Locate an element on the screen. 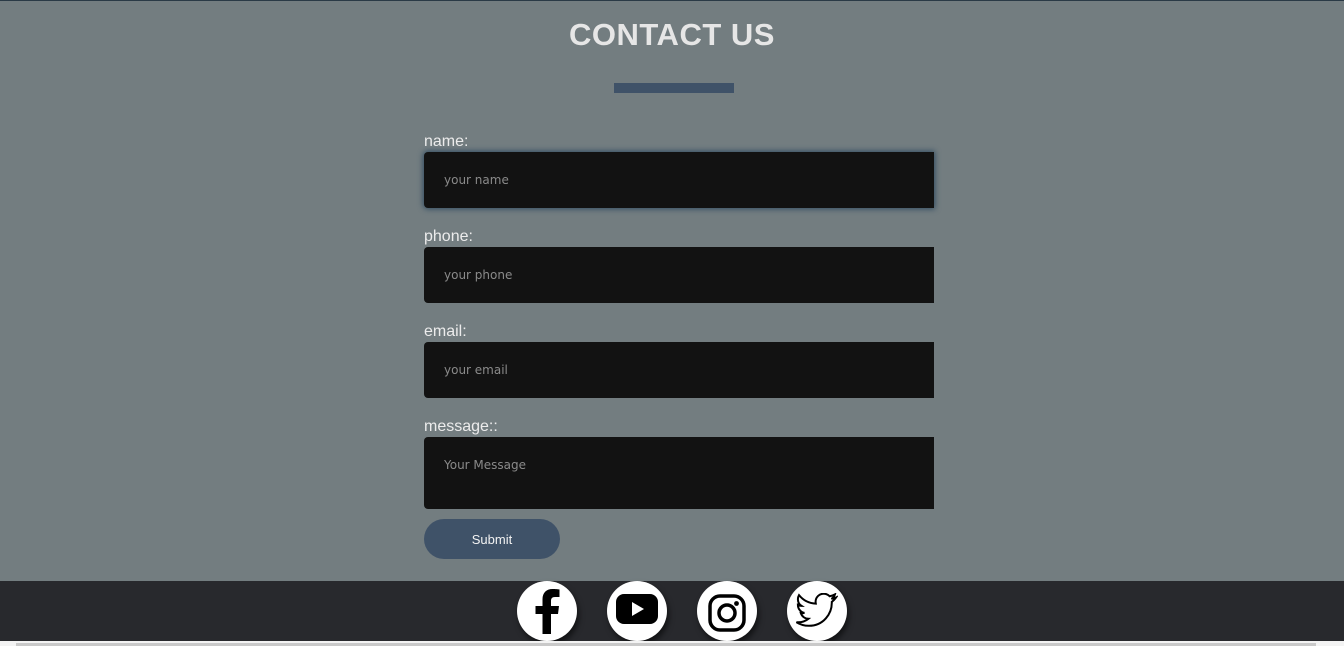 This screenshot has width=1344, height=646. footer is located at coordinates (672, 611).